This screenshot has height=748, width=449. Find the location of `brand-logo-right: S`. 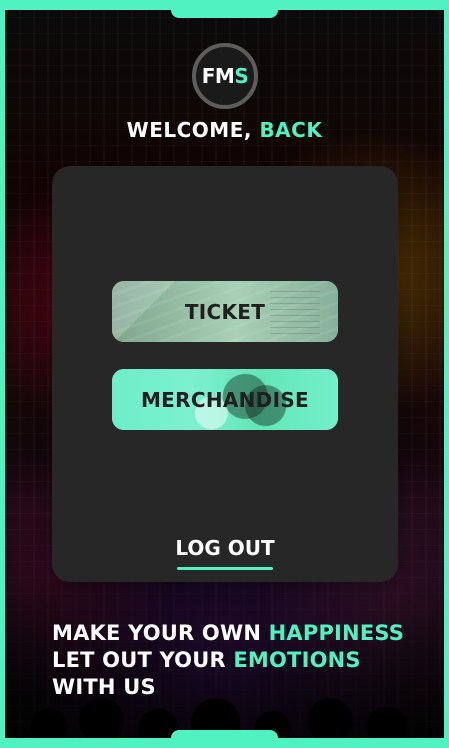

brand-logo-right: S is located at coordinates (241, 76).